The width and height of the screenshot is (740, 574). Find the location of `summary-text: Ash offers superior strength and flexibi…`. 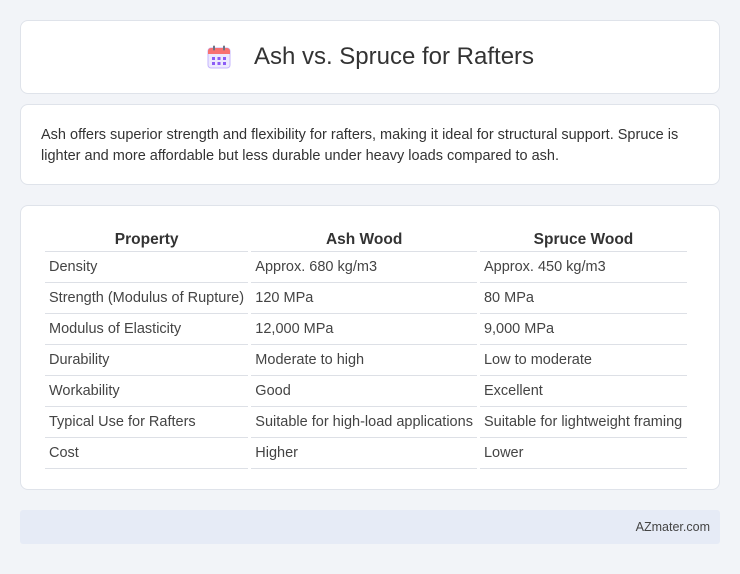

summary-text: Ash offers superior strength and flexibi… is located at coordinates (360, 145).